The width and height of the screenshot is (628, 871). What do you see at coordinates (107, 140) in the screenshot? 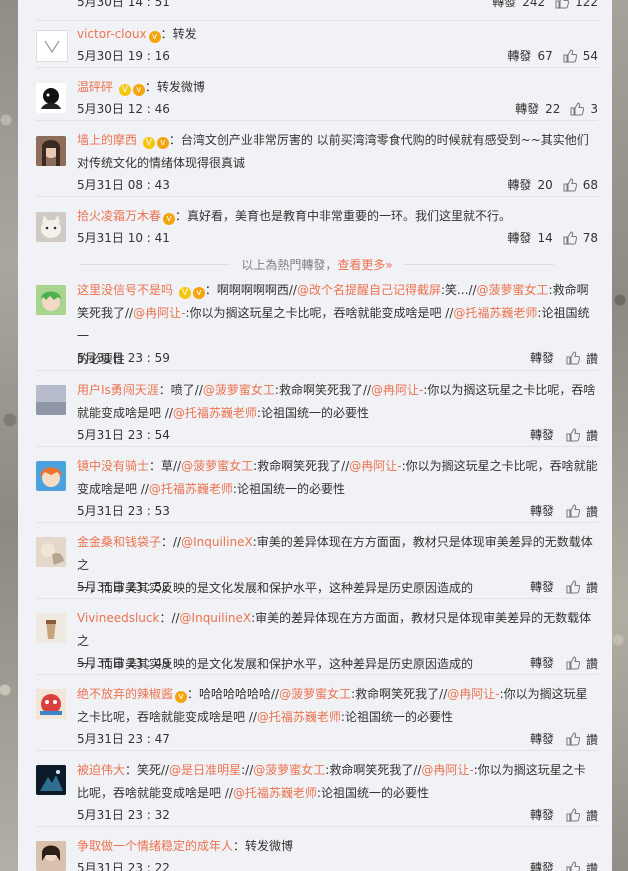
I see `user-link: 墙上的摩西` at bounding box center [107, 140].